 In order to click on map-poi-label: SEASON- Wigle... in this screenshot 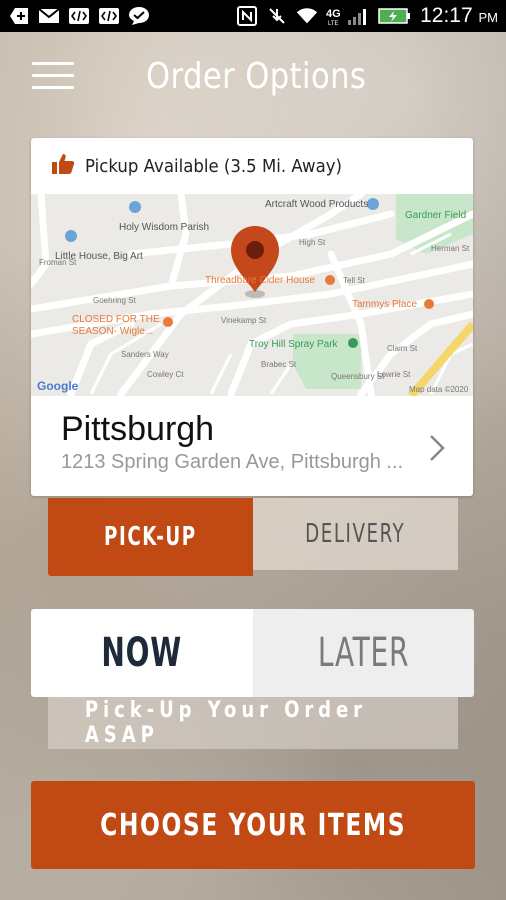, I will do `click(113, 331)`.